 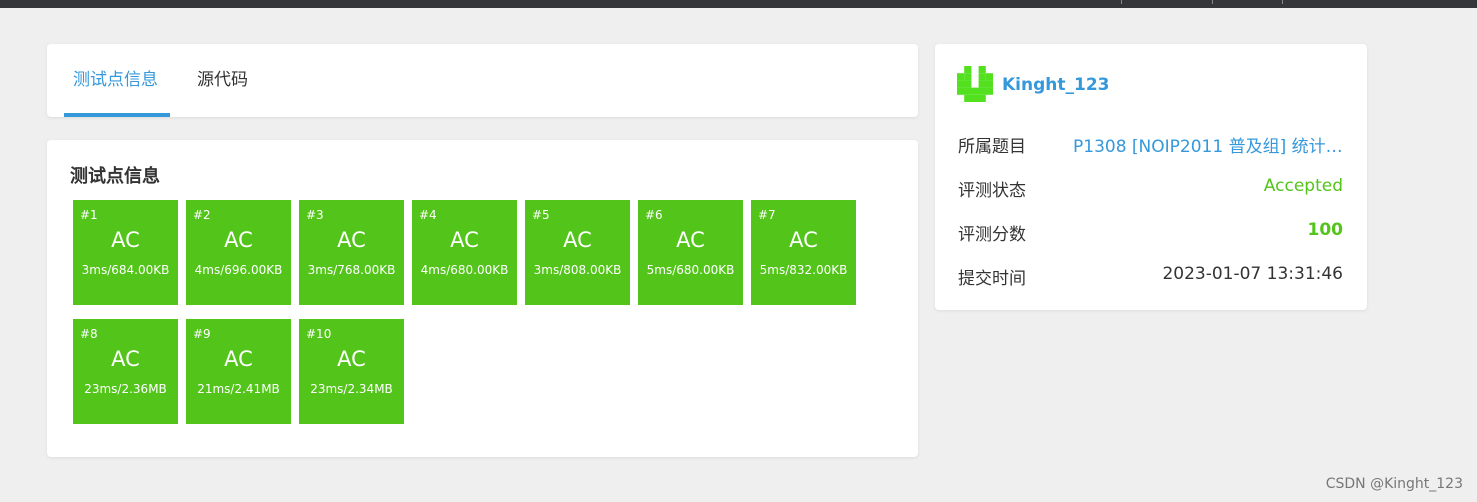 I want to click on testpoint-info: 3ms/808.00KB, so click(x=577, y=270).